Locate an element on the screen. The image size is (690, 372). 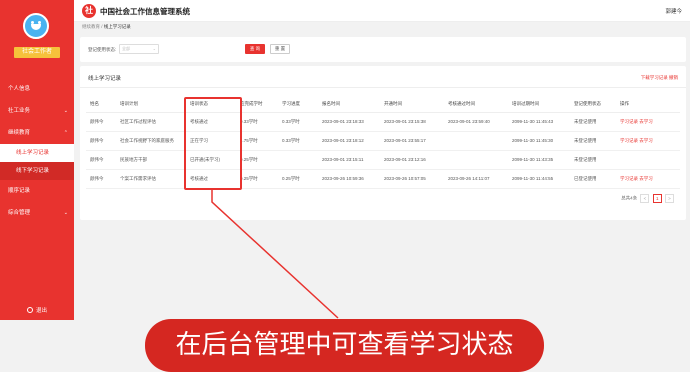
pointer-arrow is located at coordinates (275, 254).